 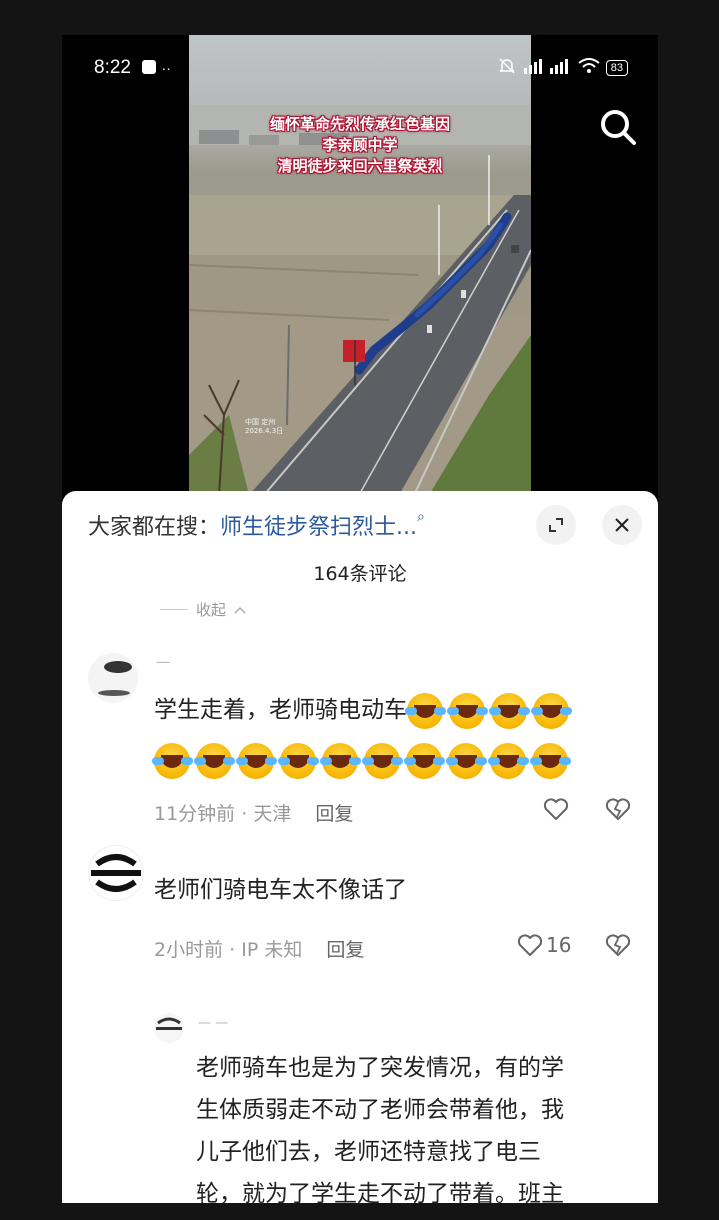 I want to click on wifi-icon, so click(x=589, y=67).